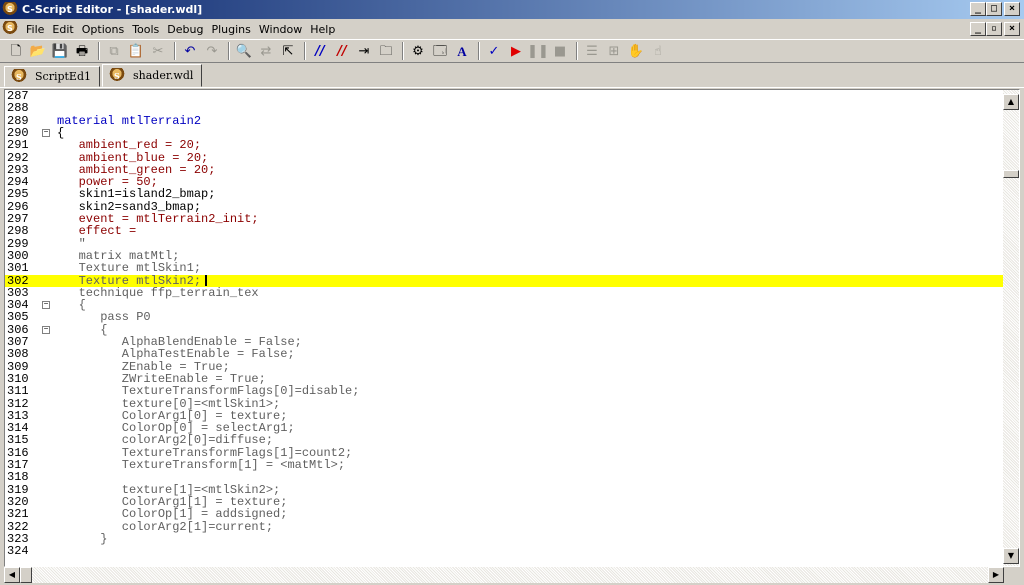  What do you see at coordinates (504, 268) in the screenshot?
I see `code-line: 301 Texture mtlSkin1;` at bounding box center [504, 268].